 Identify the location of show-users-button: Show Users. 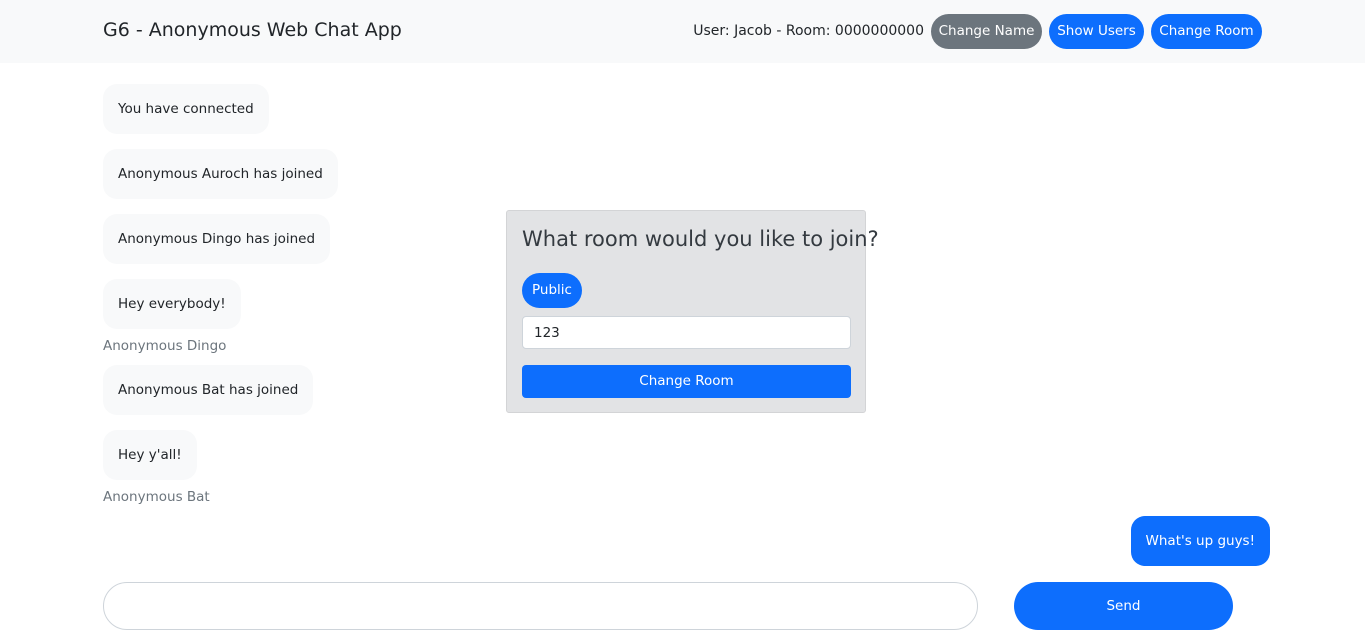
(1096, 31).